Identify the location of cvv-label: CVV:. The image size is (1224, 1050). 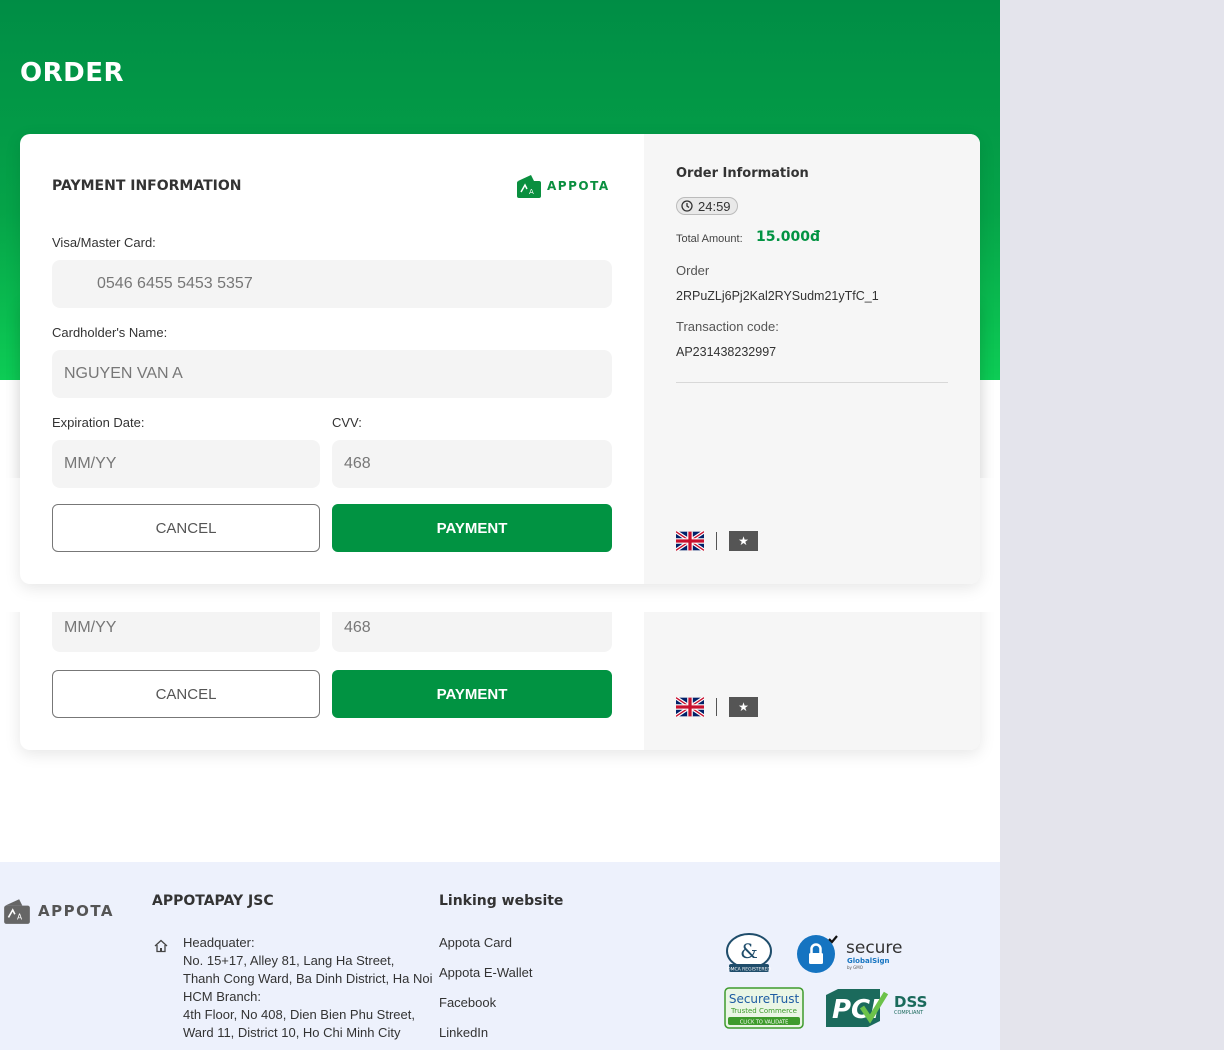
(347, 422).